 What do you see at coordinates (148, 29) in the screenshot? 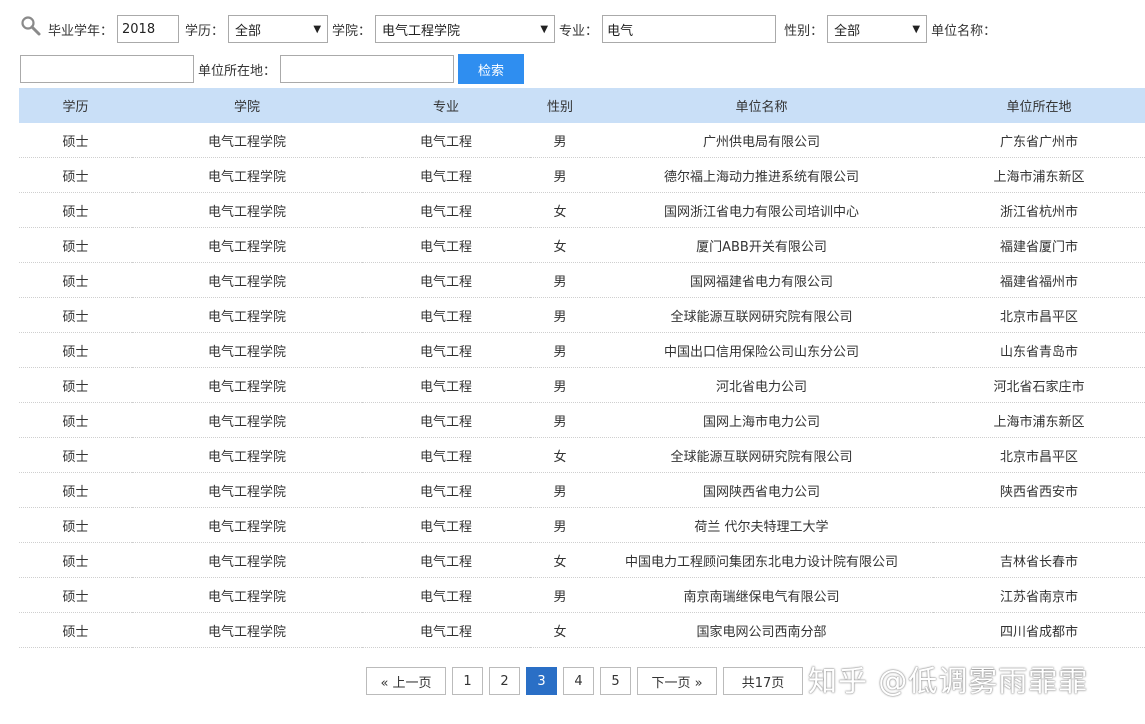
I see `year-input` at bounding box center [148, 29].